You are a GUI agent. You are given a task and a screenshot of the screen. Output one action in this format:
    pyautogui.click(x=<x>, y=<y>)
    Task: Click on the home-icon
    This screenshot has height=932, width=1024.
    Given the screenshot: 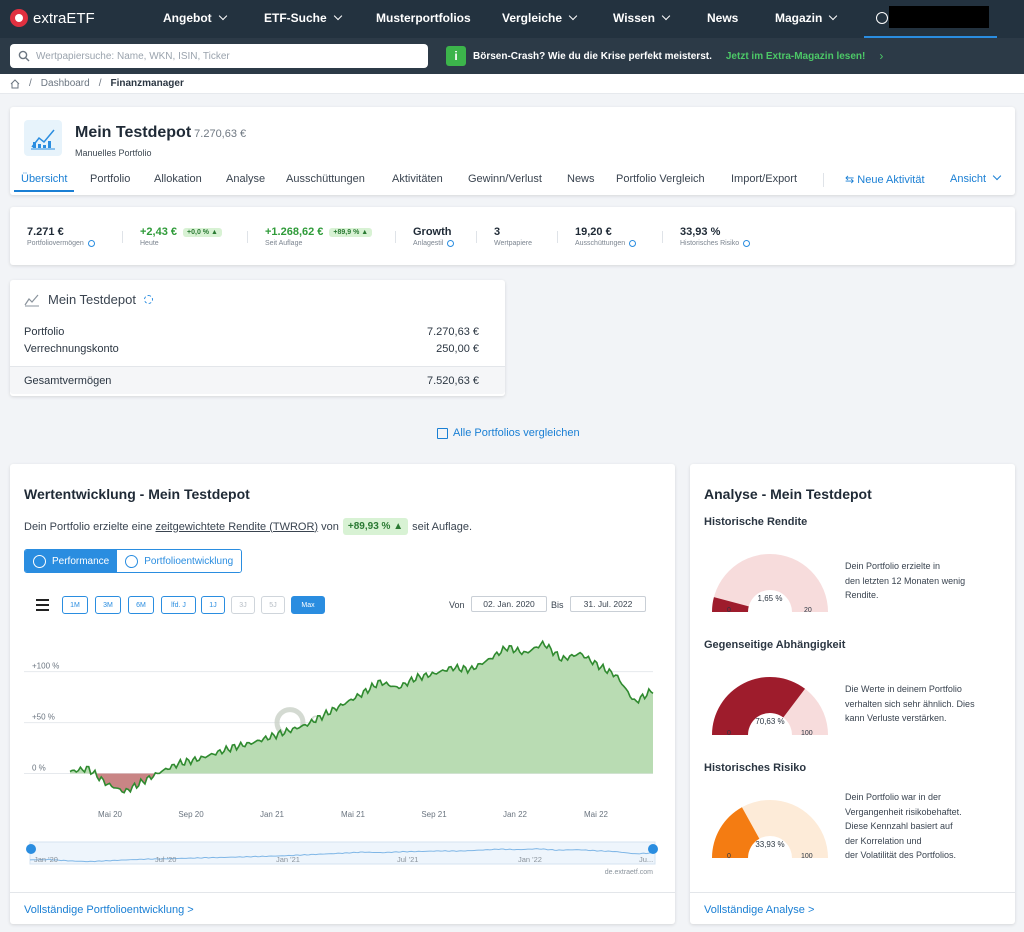 What is the action you would take?
    pyautogui.click(x=15, y=83)
    